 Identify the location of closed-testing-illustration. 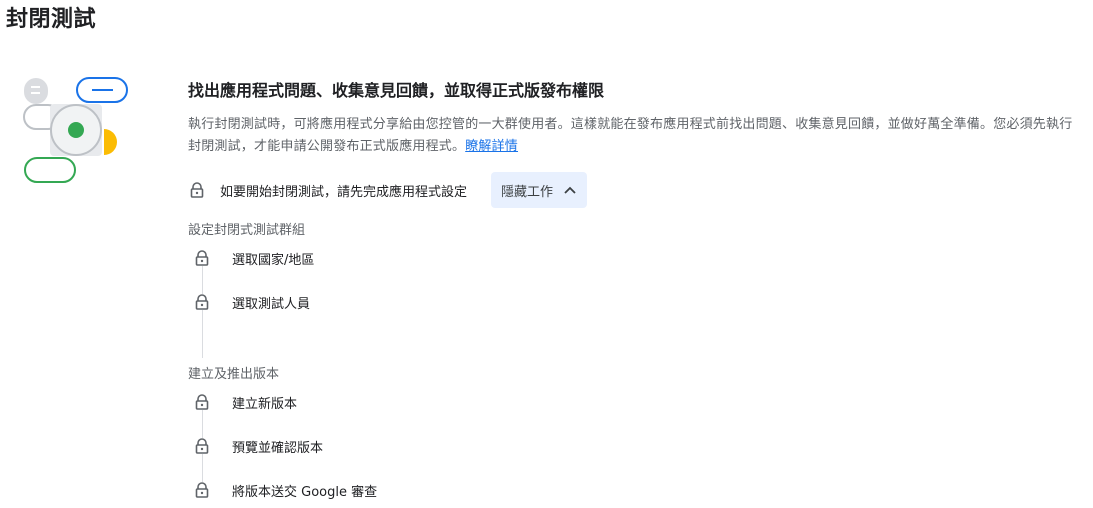
(76, 130).